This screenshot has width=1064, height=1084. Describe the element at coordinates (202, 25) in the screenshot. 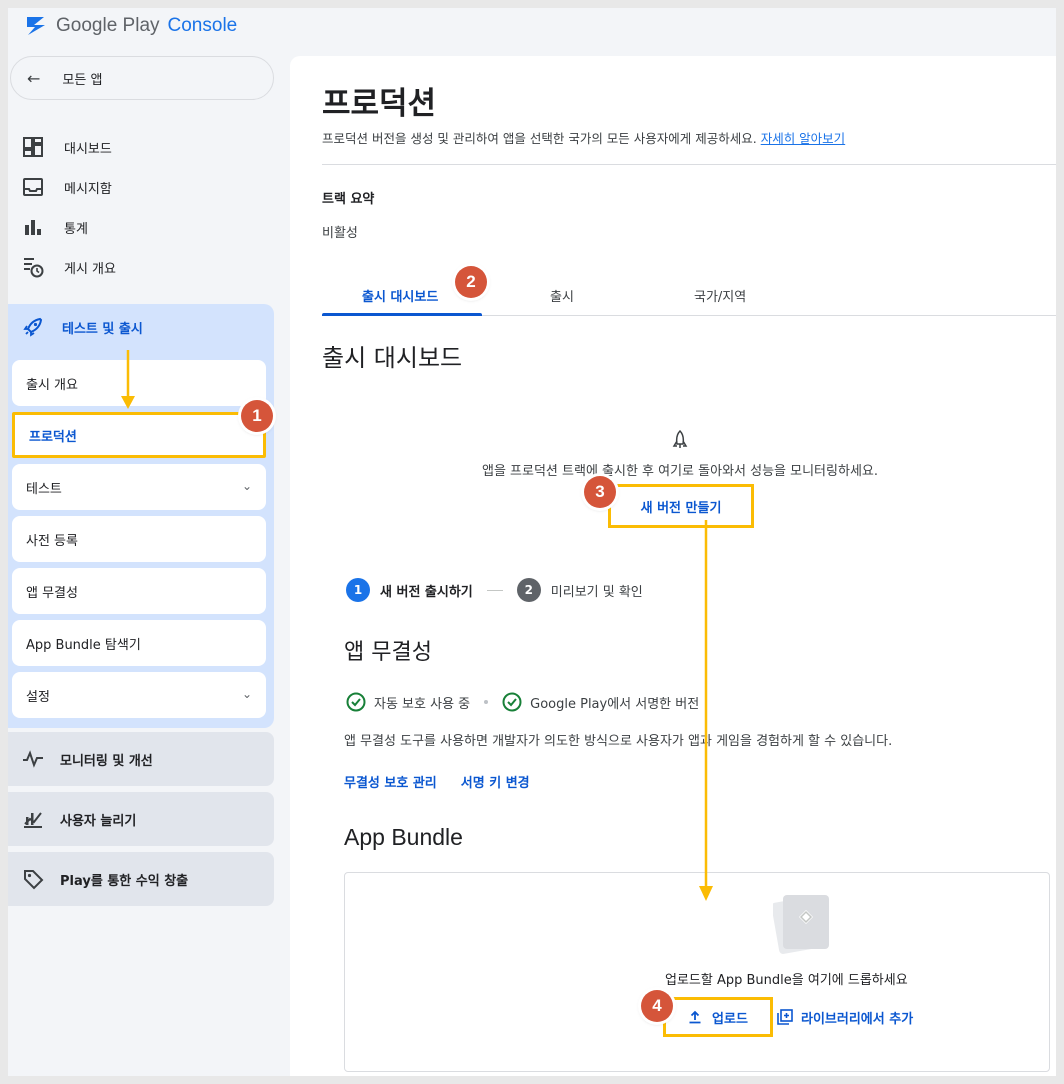

I see `brand-console: Console` at that location.